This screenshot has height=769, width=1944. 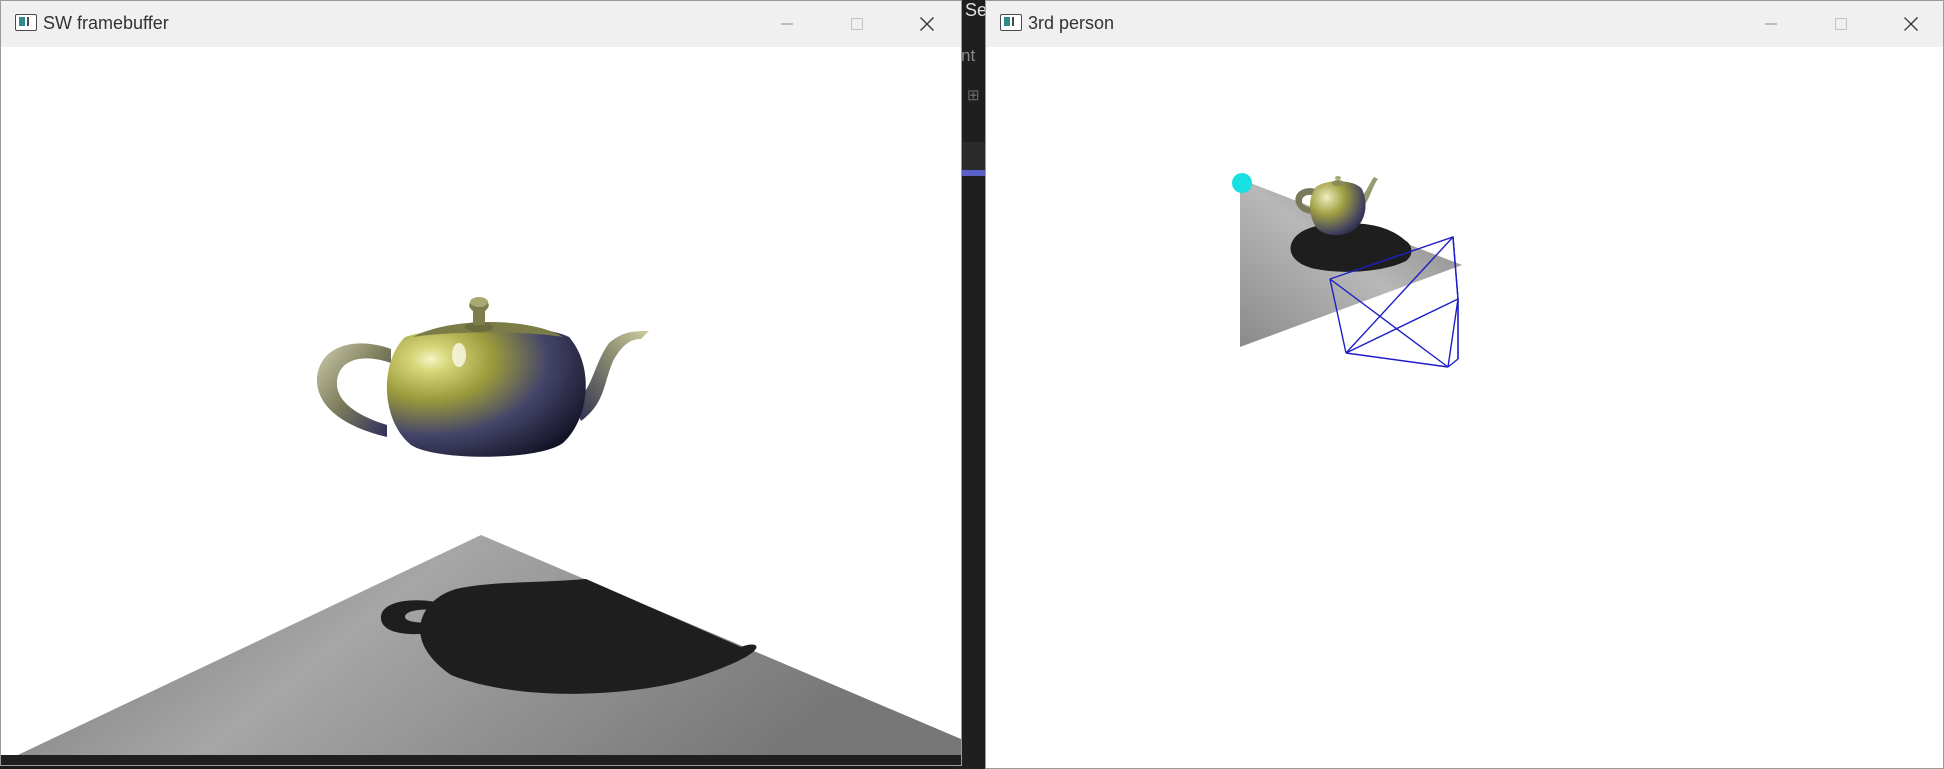 What do you see at coordinates (1464, 24) in the screenshot?
I see `titlebar: 3rd person` at bounding box center [1464, 24].